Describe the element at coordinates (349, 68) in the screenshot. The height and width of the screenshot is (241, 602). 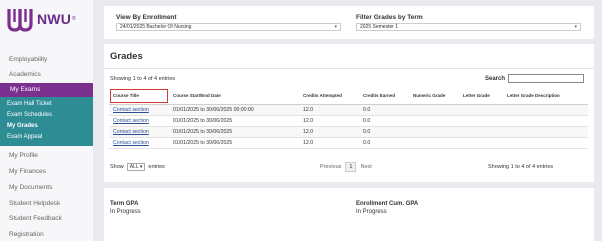
I see `divider` at that location.